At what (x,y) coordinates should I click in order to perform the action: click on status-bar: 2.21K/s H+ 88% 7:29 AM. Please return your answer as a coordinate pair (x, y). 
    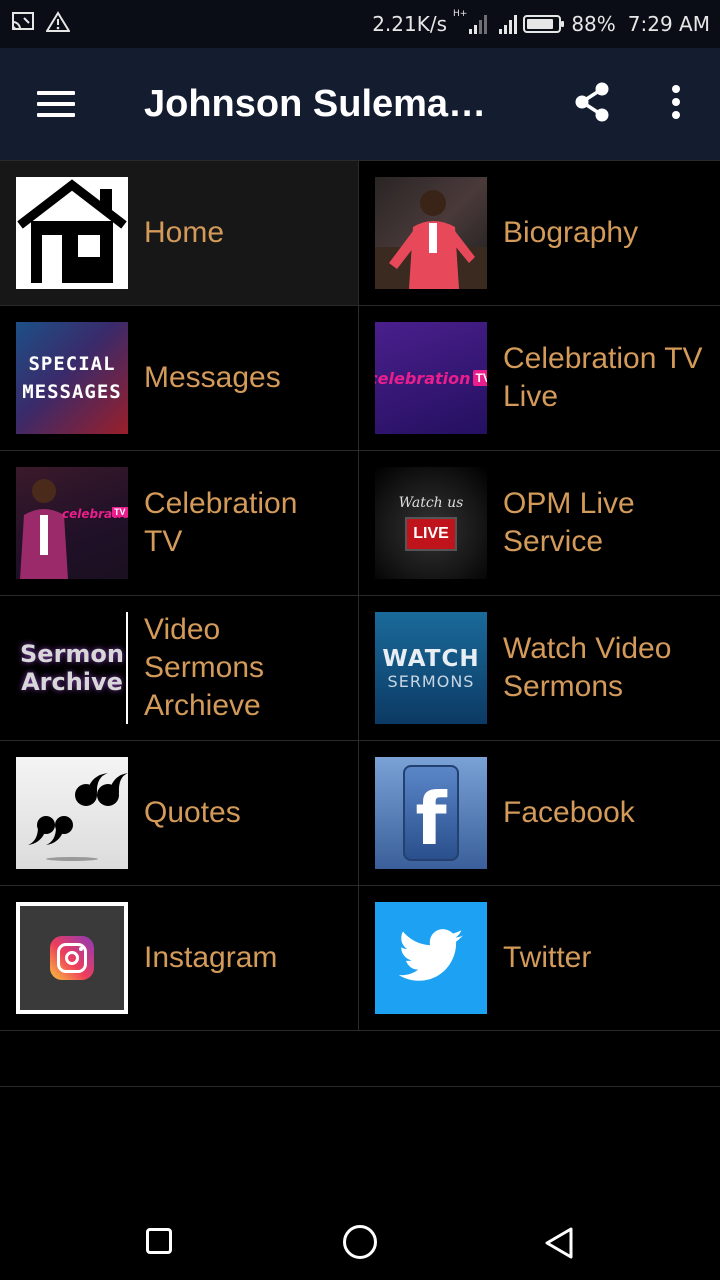
    Looking at the image, I should click on (360, 24).